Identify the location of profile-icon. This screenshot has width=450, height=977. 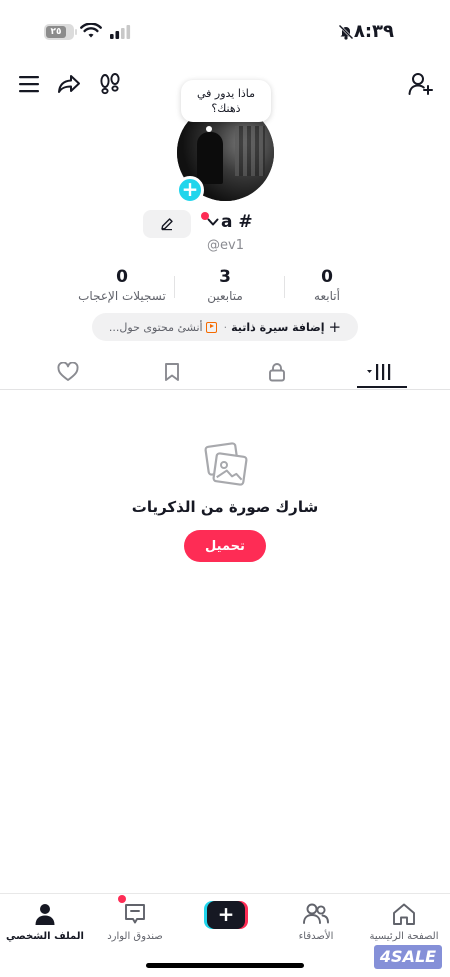
(45, 914).